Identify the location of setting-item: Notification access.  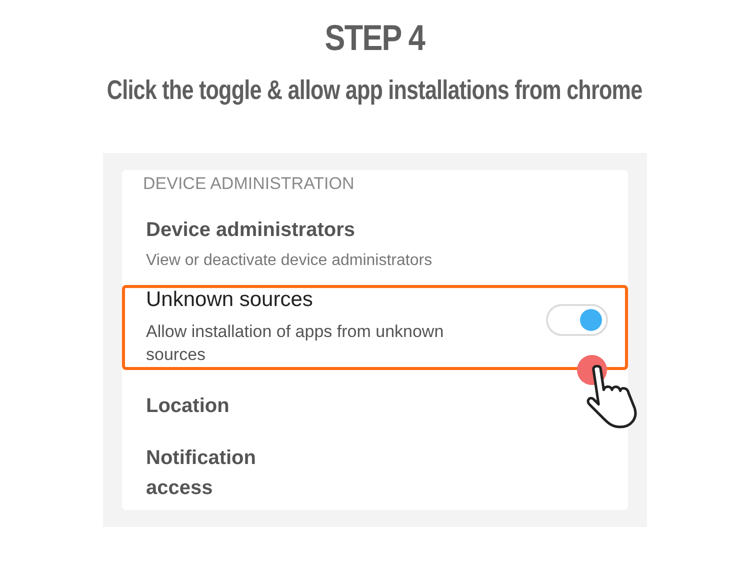
(375, 473).